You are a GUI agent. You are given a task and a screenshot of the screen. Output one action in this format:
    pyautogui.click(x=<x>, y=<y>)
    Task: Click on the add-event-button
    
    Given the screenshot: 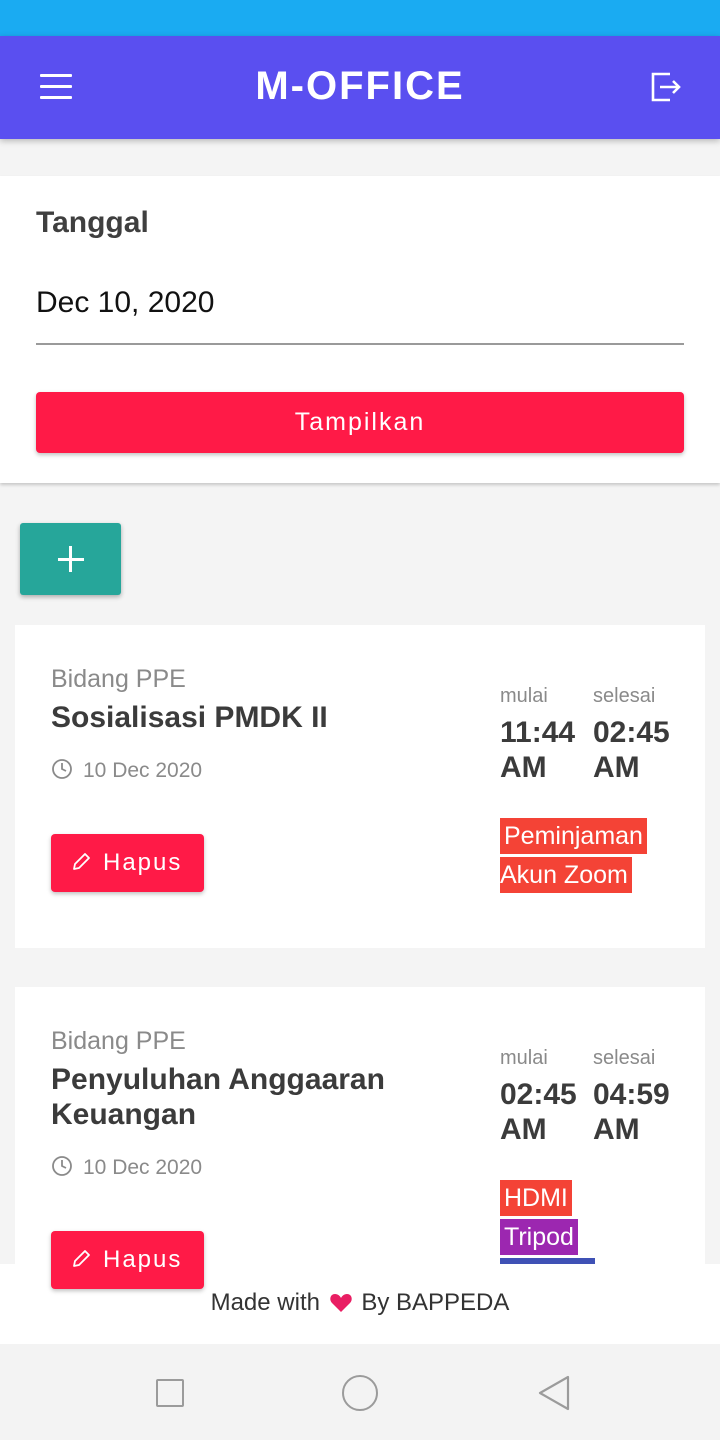 What is the action you would take?
    pyautogui.click(x=70, y=559)
    